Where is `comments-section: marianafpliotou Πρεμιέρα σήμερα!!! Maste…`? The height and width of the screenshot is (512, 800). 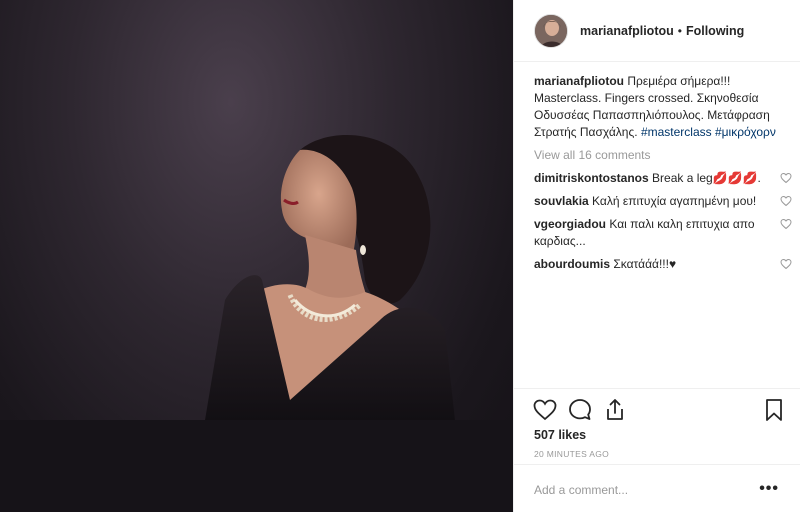 comments-section: marianafpliotou Πρεμιέρα σήμερα!!! Maste… is located at coordinates (663, 173).